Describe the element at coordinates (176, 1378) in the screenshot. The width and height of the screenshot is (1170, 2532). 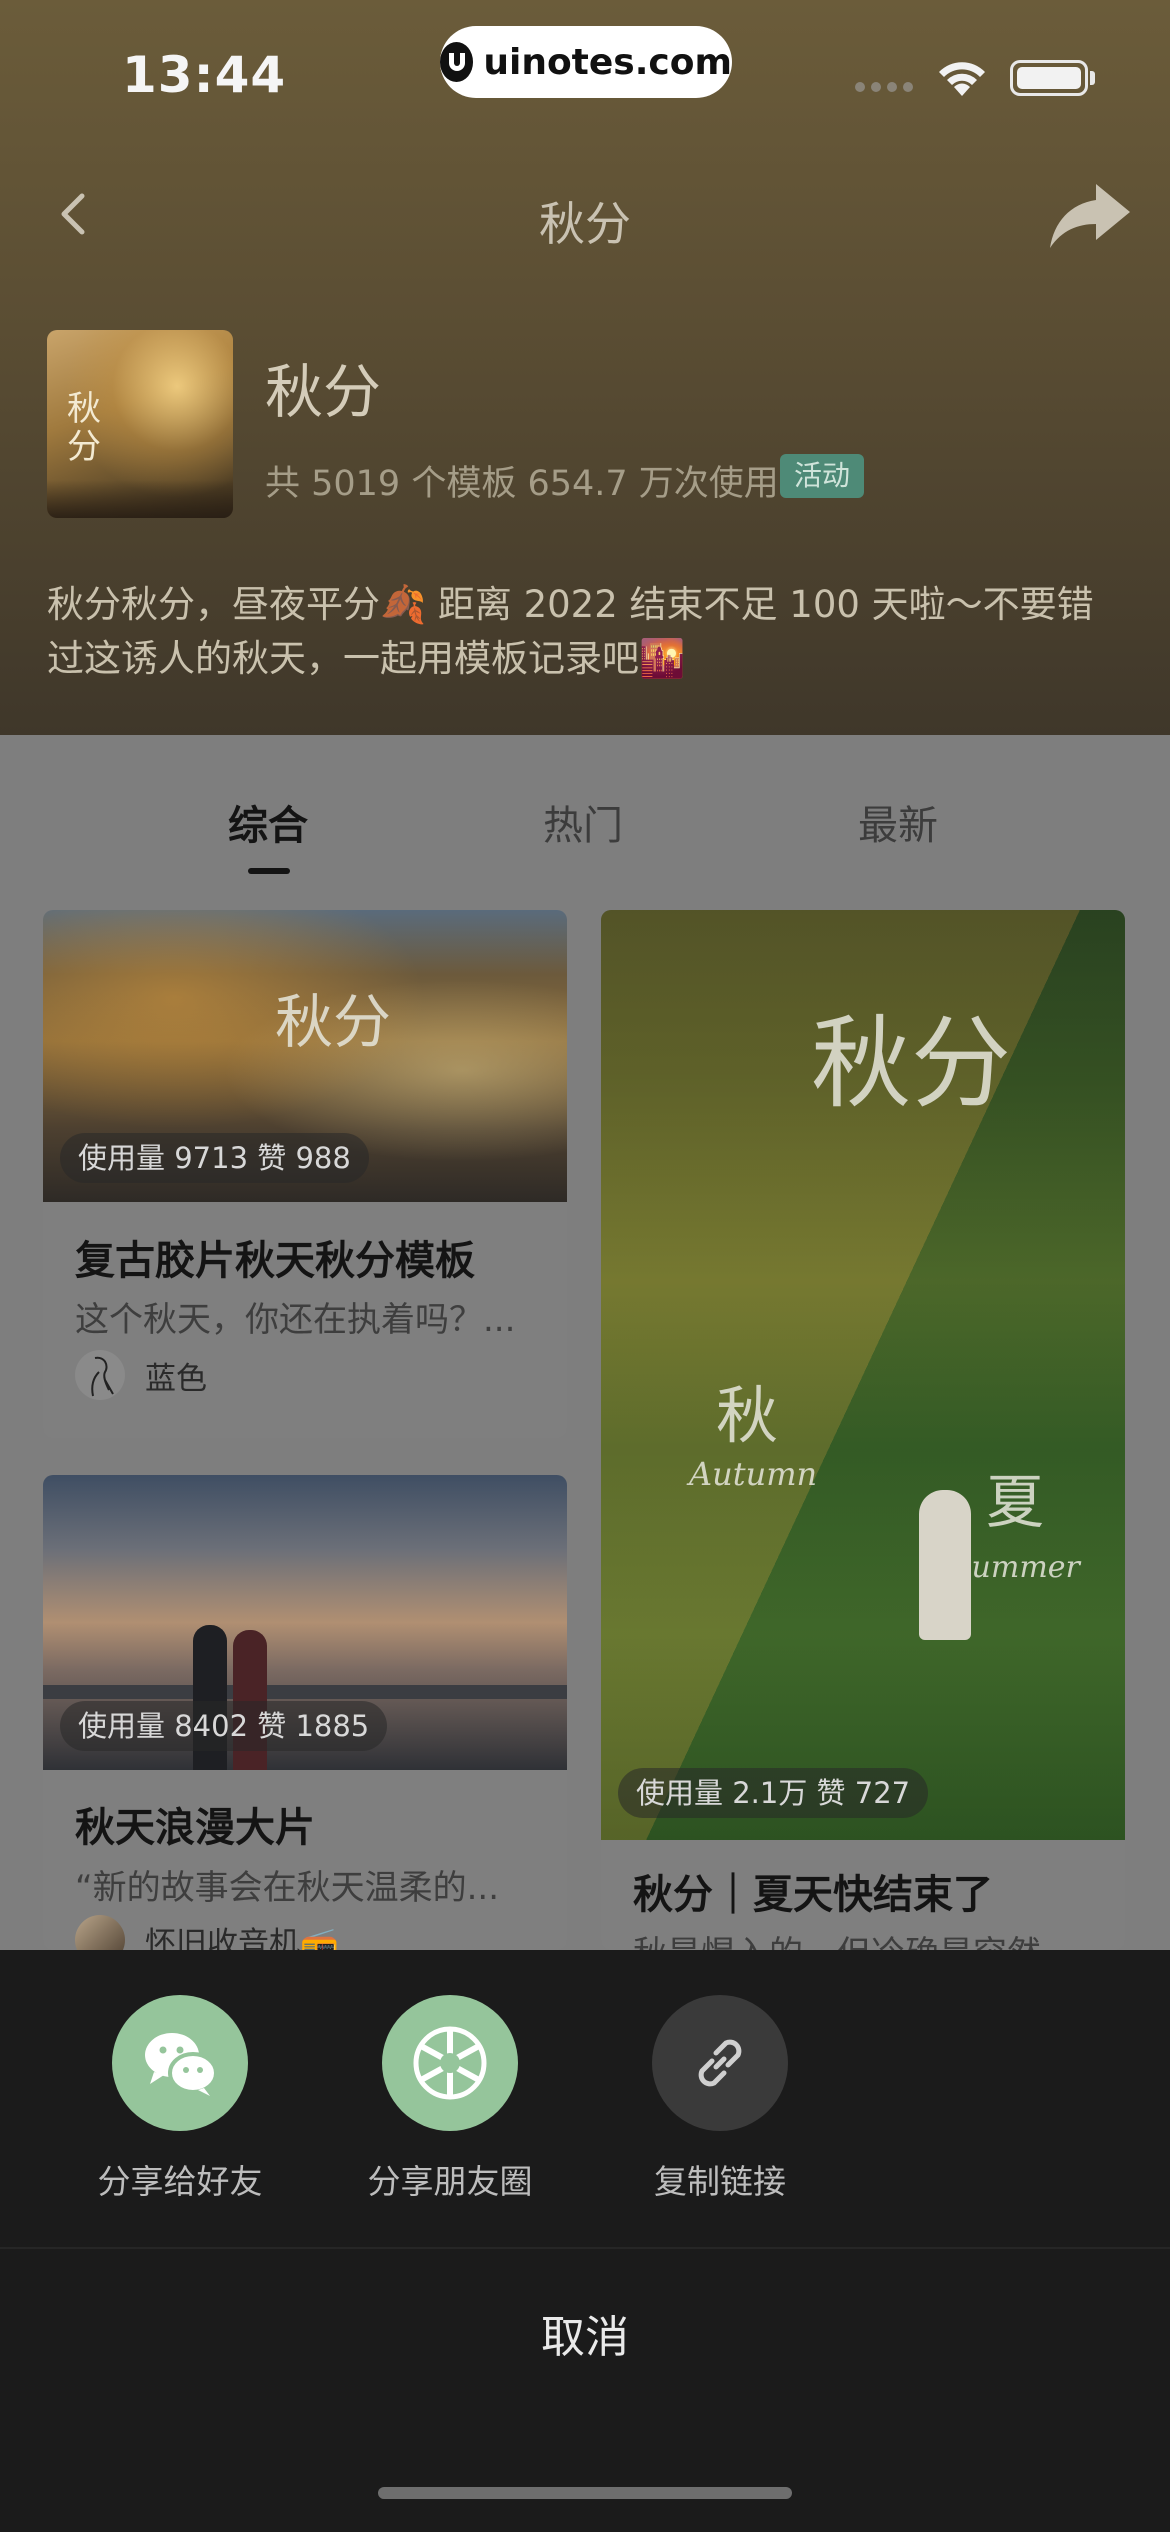
I see `author-name: 蓝色` at that location.